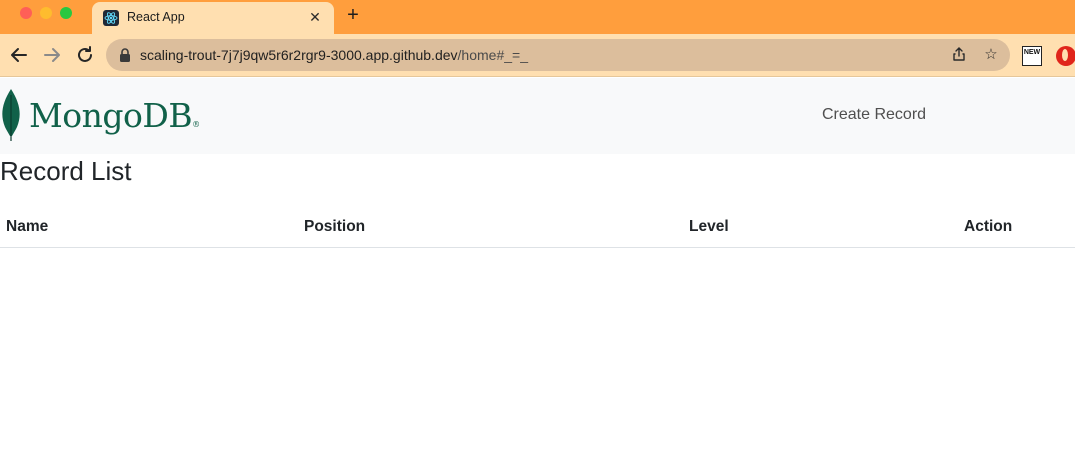 Image resolution: width=1075 pixels, height=452 pixels. I want to click on forward-arrow-icon, so click(52, 55).